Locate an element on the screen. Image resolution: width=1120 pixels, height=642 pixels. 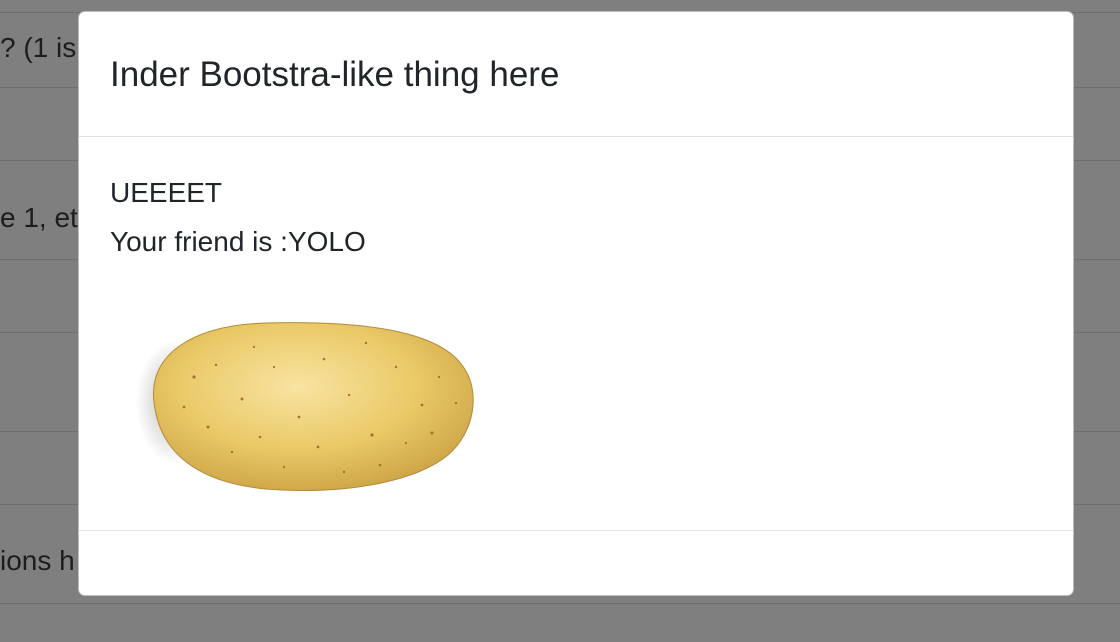
background-text: ions h is located at coordinates (37, 560).